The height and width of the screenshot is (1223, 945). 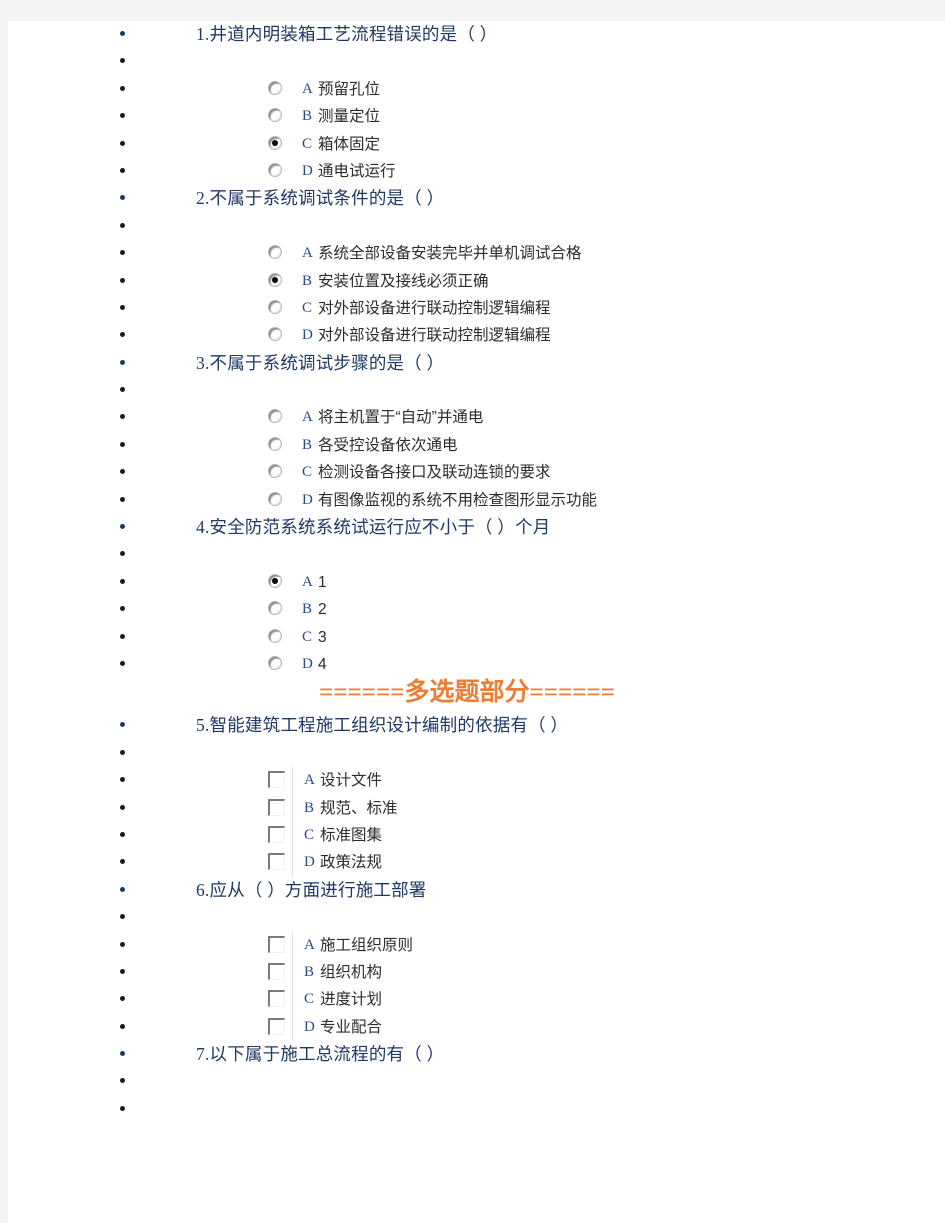 I want to click on option-row: B 各受控设备依次通电, so click(x=476, y=445).